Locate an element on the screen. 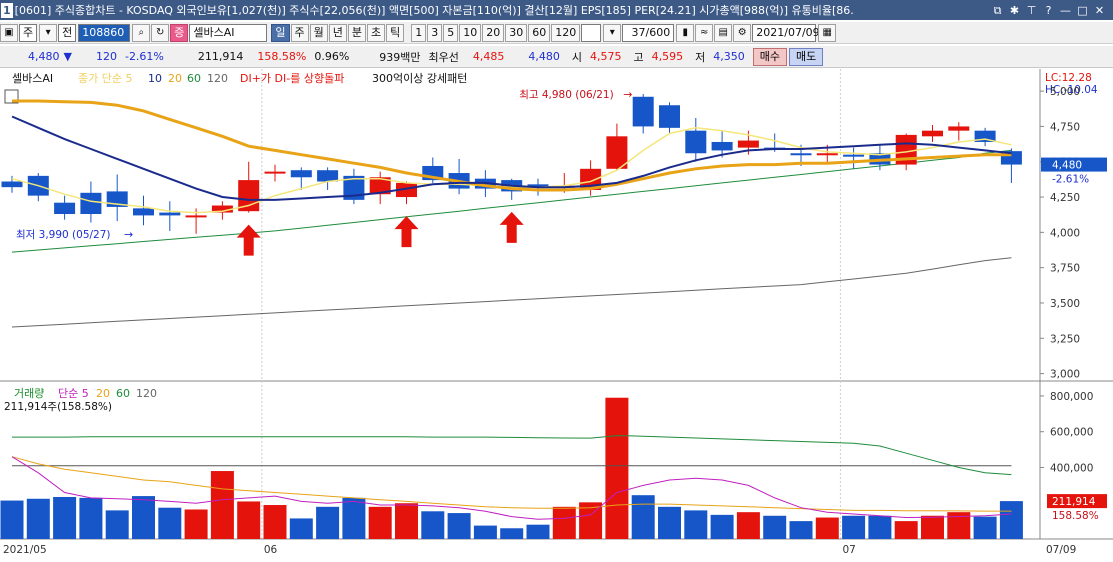 This screenshot has width=1113, height=562. calendar-icon: ▦ is located at coordinates (827, 32).